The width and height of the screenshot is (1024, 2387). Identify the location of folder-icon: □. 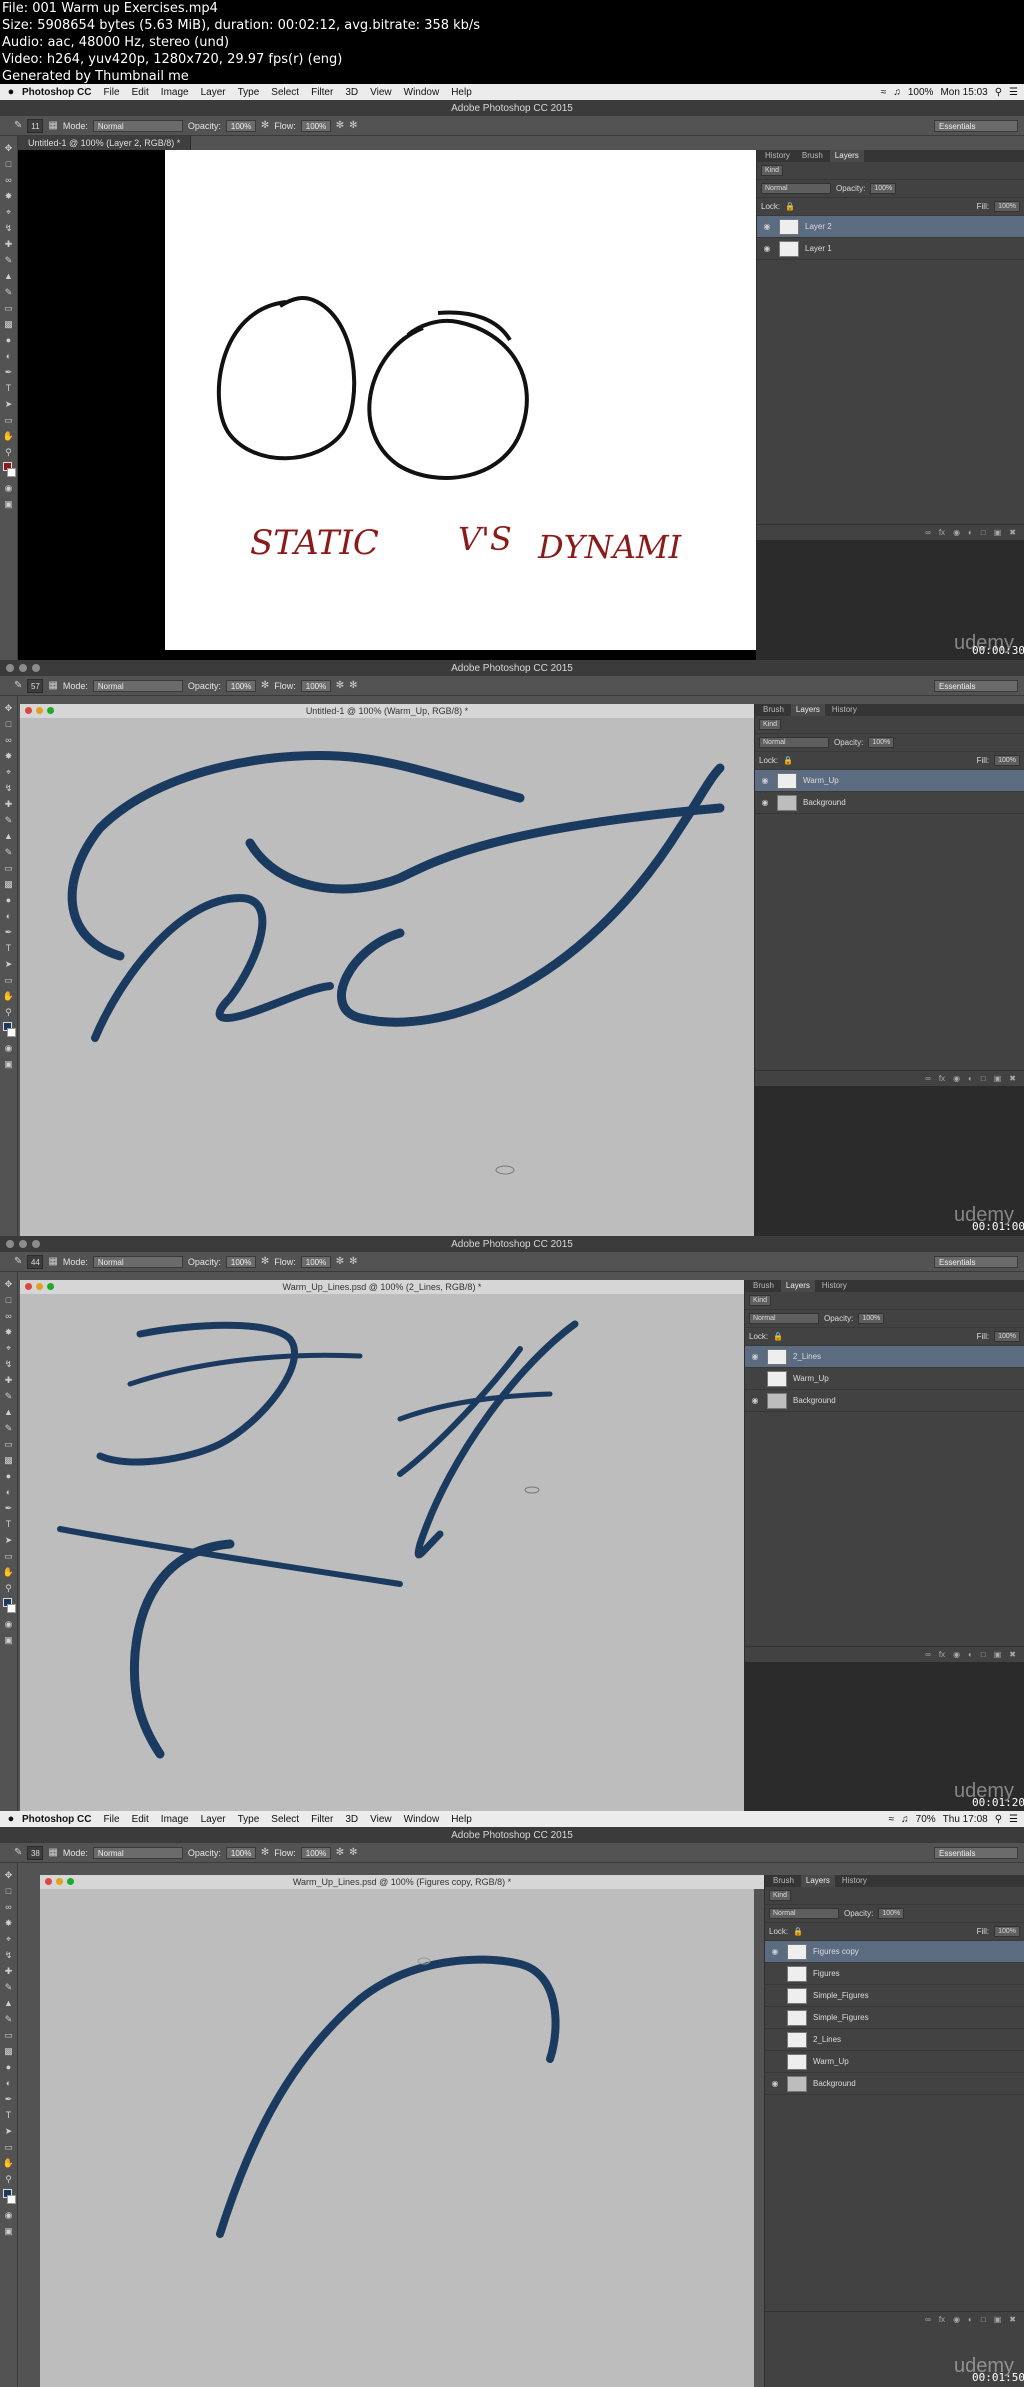
(983, 1654).